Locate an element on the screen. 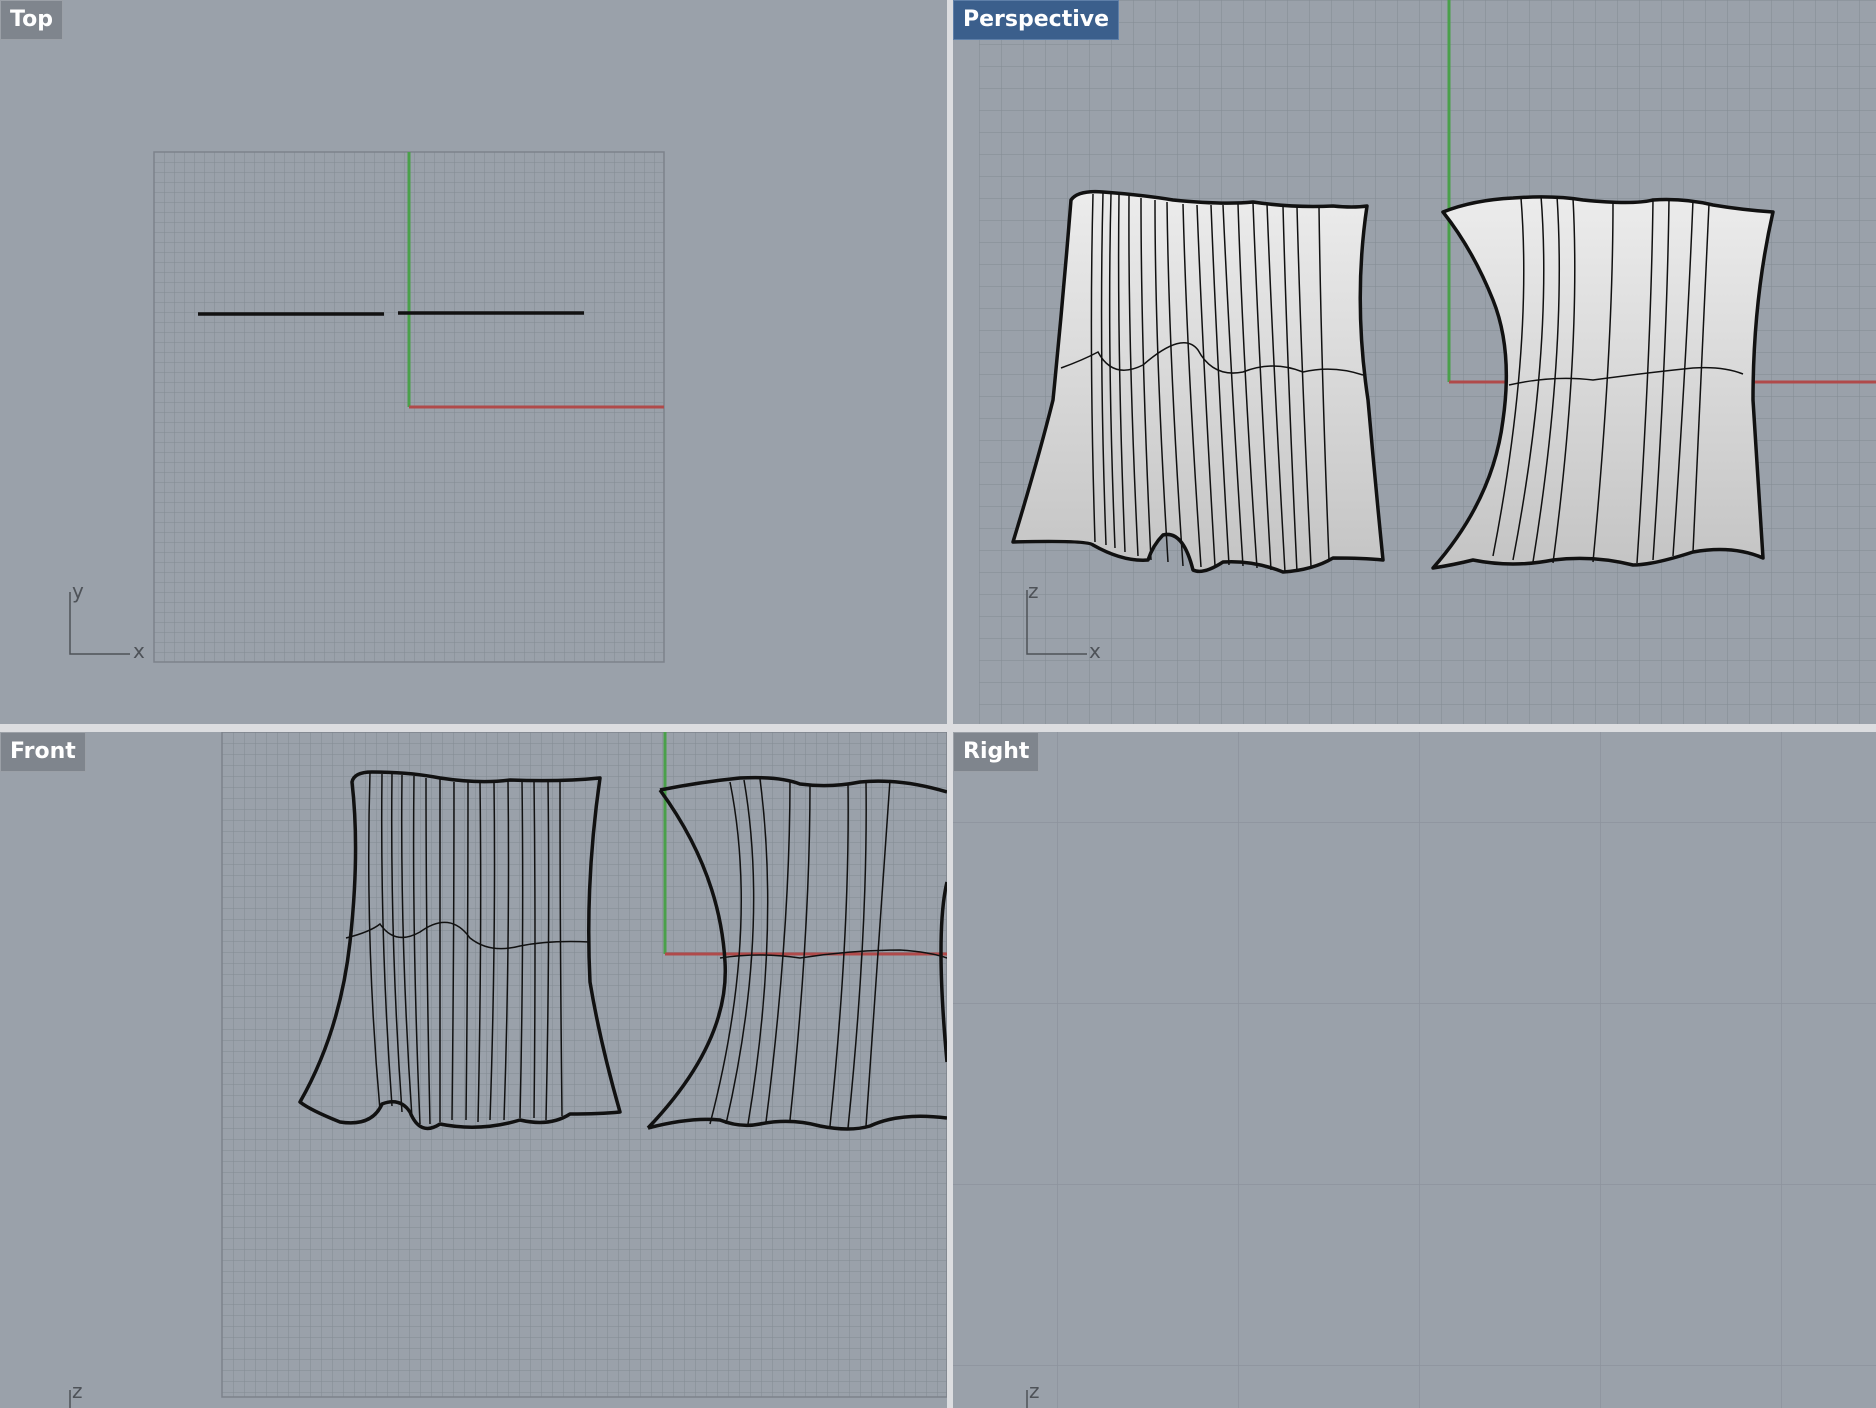 Image resolution: width=1876 pixels, height=1408 pixels. world-axes-icon: y x is located at coordinates (107, 621).